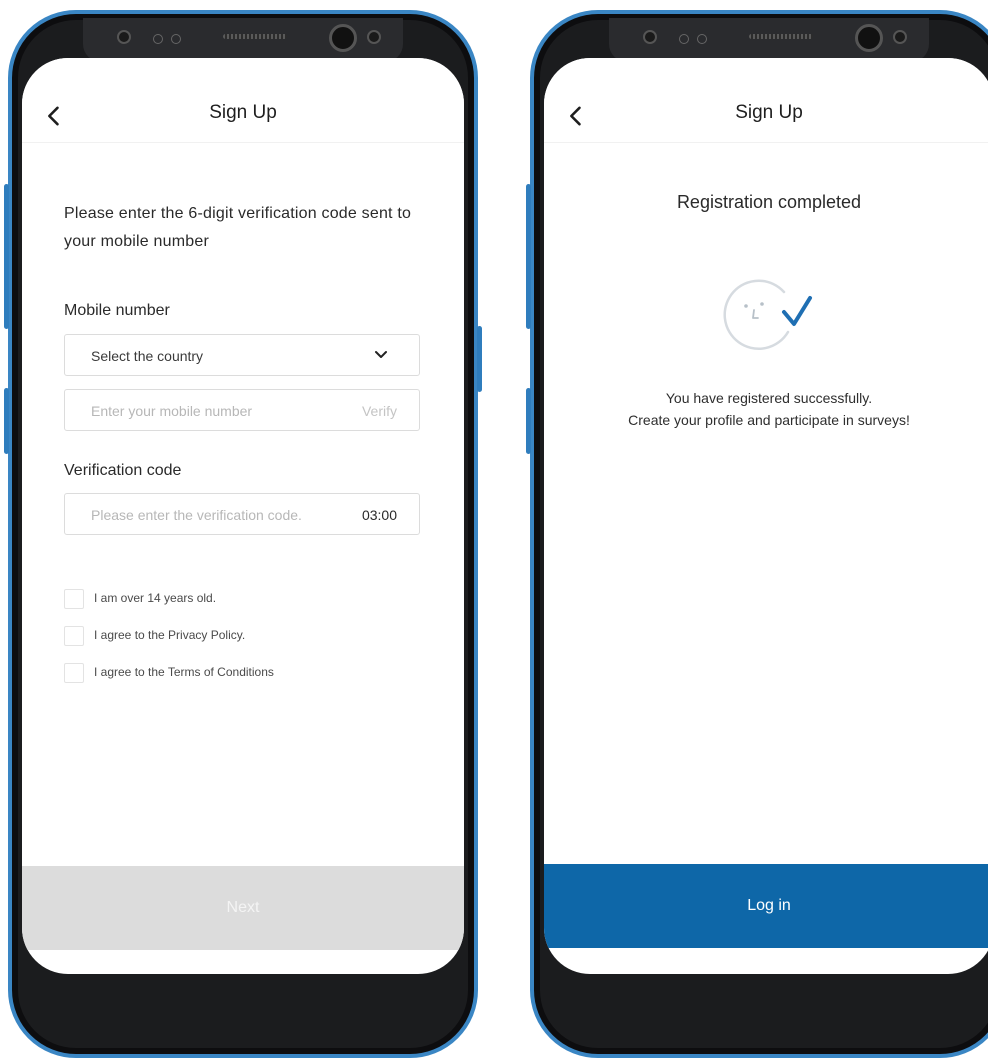 This screenshot has height=1058, width=988. Describe the element at coordinates (769, 202) in the screenshot. I see `registration-completed-title: Registration completed` at that location.